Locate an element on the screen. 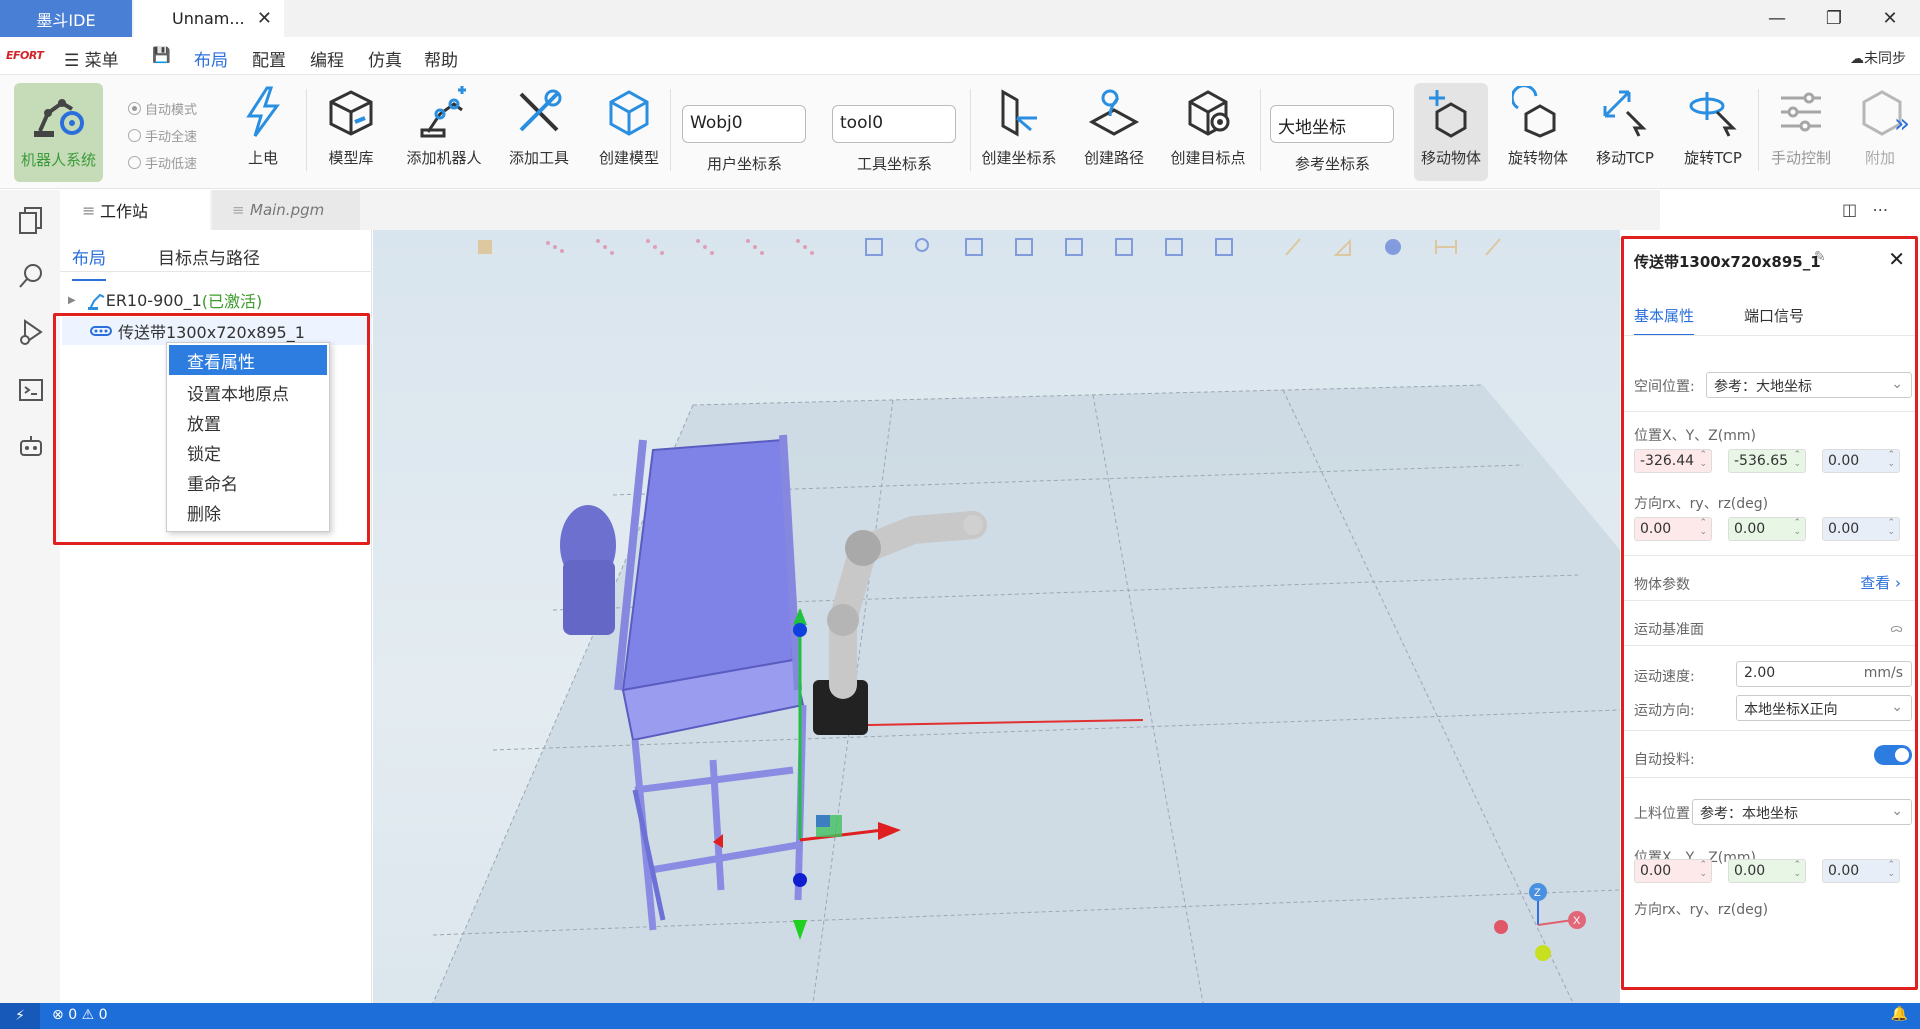 The image size is (1920, 1029). tab-targets-paths: 目标点与路径 is located at coordinates (209, 256).